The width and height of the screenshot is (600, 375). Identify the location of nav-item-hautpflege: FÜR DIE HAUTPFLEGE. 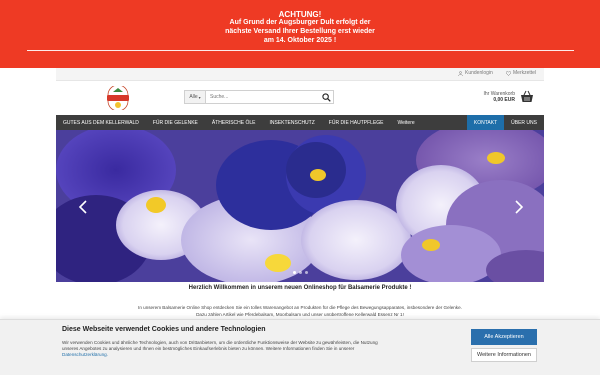
(356, 122).